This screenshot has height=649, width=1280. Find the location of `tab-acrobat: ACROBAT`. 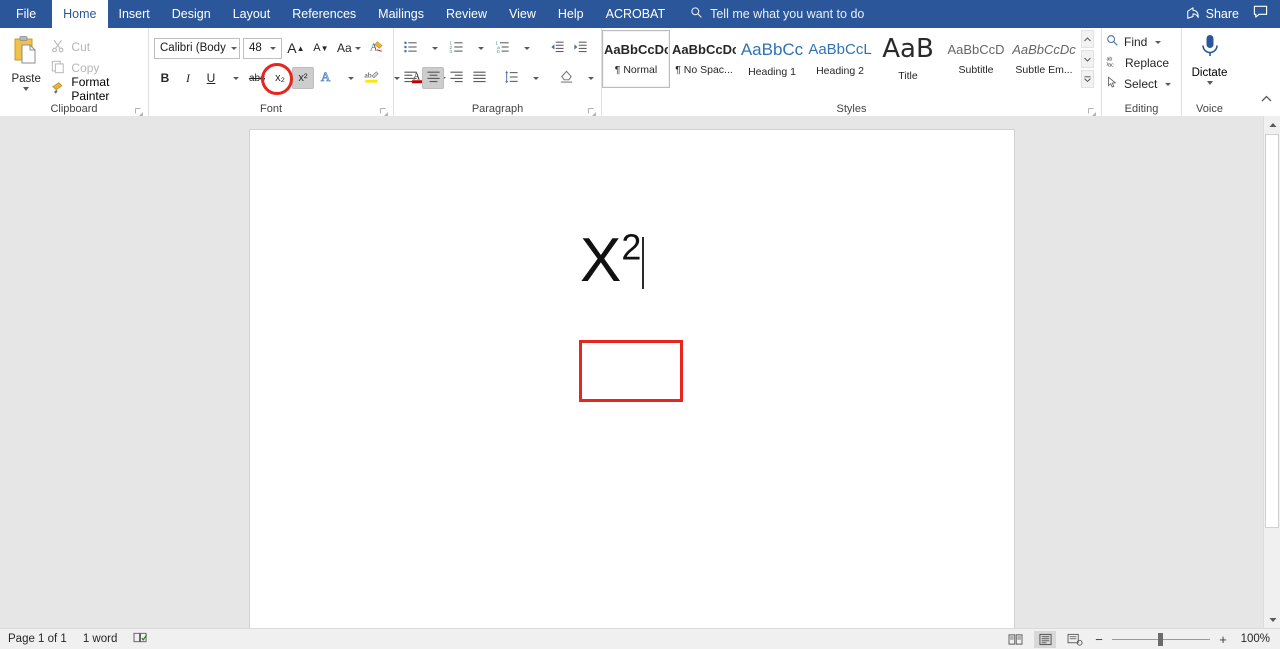

tab-acrobat: ACROBAT is located at coordinates (636, 14).